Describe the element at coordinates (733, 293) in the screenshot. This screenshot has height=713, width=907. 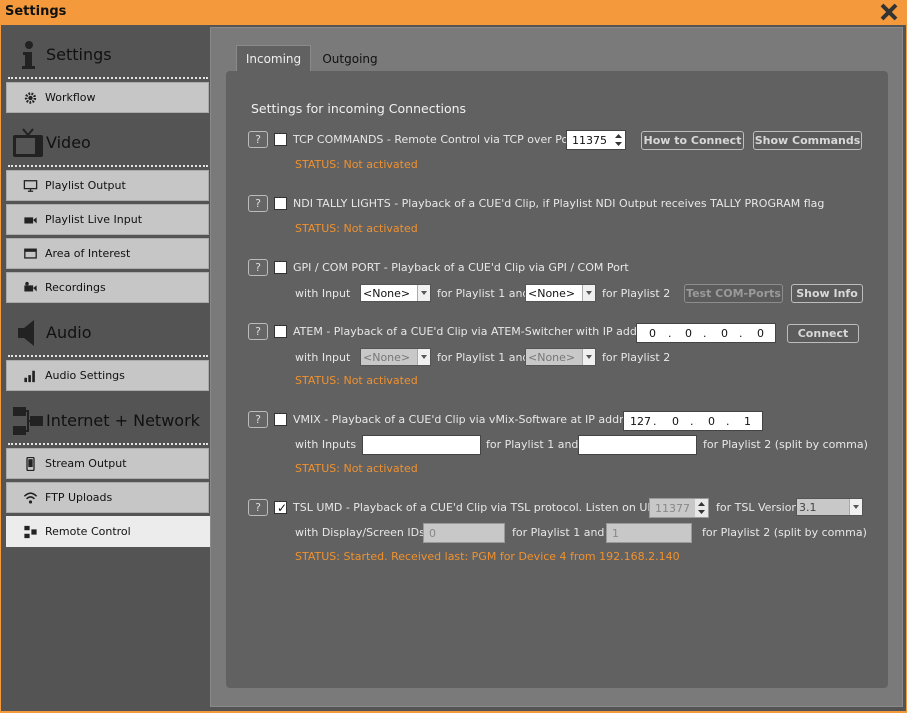
I see `test-com-ports-button: Test COM-Ports` at that location.